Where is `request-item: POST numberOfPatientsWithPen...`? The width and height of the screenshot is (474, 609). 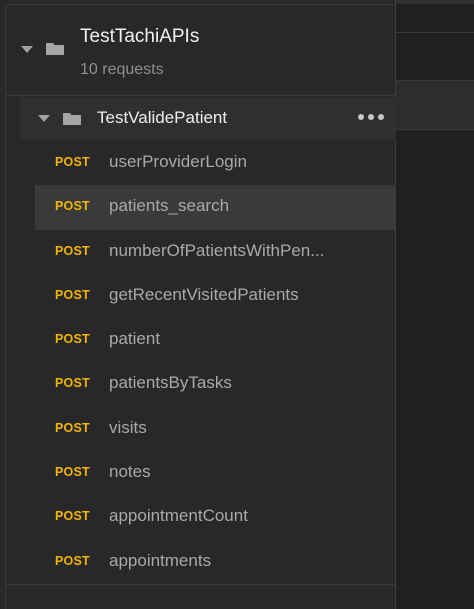
request-item: POST numberOfPatientsWithPen... is located at coordinates (215, 252).